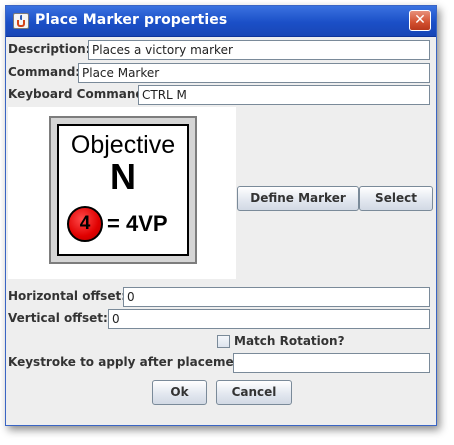 This screenshot has width=454, height=445. Describe the element at coordinates (49, 49) in the screenshot. I see `description-label: Description:` at that location.